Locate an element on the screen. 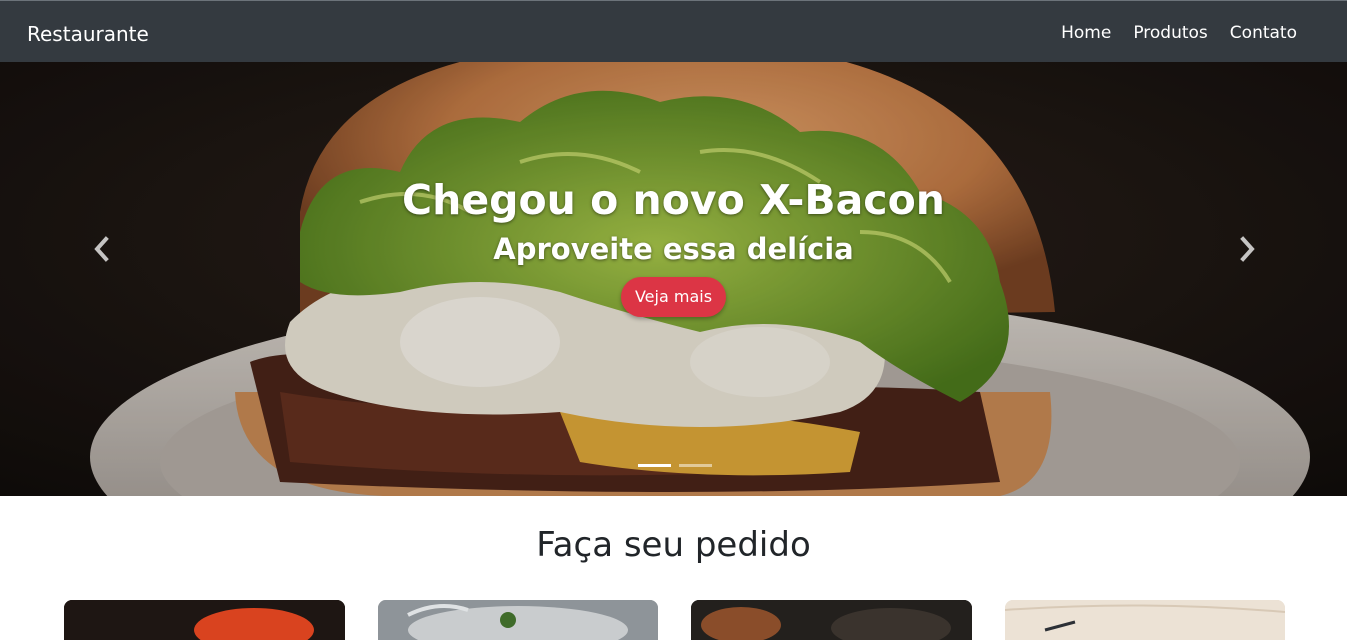 The image size is (1347, 640). navbar: Restaurante Home Produtos Contato is located at coordinates (673, 31).